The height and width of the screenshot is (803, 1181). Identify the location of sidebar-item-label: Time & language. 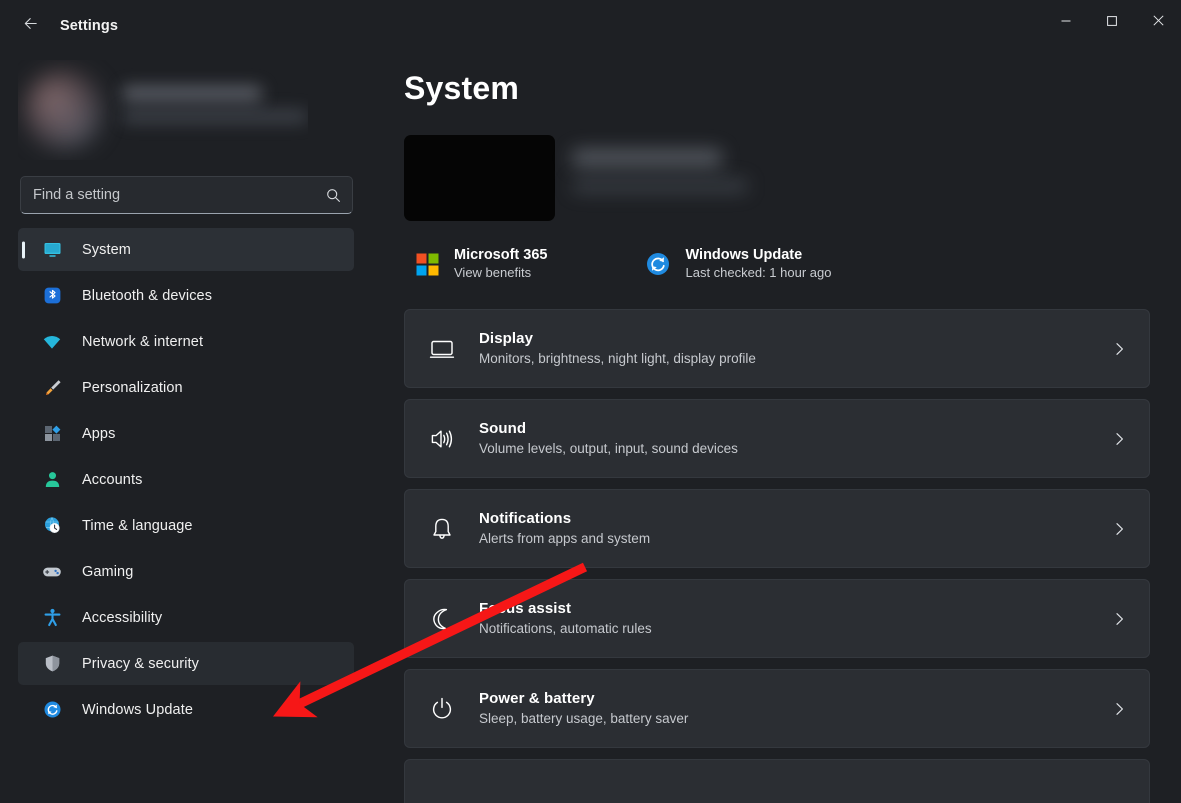
(137, 525).